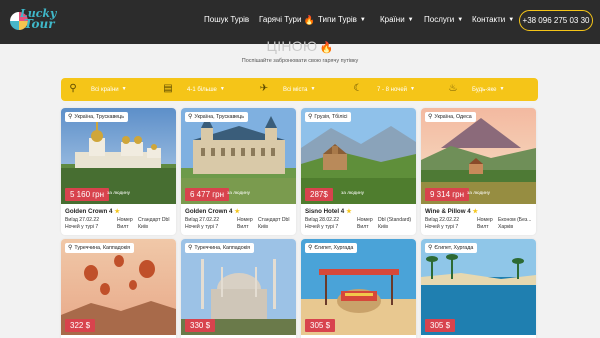  I want to click on hotel-name: Wine & Pillow 4 ★, so click(451, 211).